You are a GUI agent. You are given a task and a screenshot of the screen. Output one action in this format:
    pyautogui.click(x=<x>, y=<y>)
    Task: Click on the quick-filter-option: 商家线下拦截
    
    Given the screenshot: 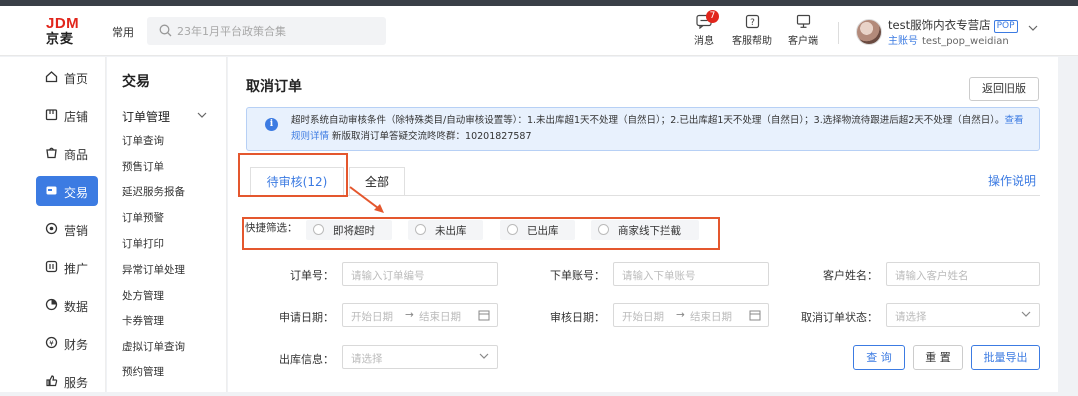 What is the action you would take?
    pyautogui.click(x=645, y=230)
    